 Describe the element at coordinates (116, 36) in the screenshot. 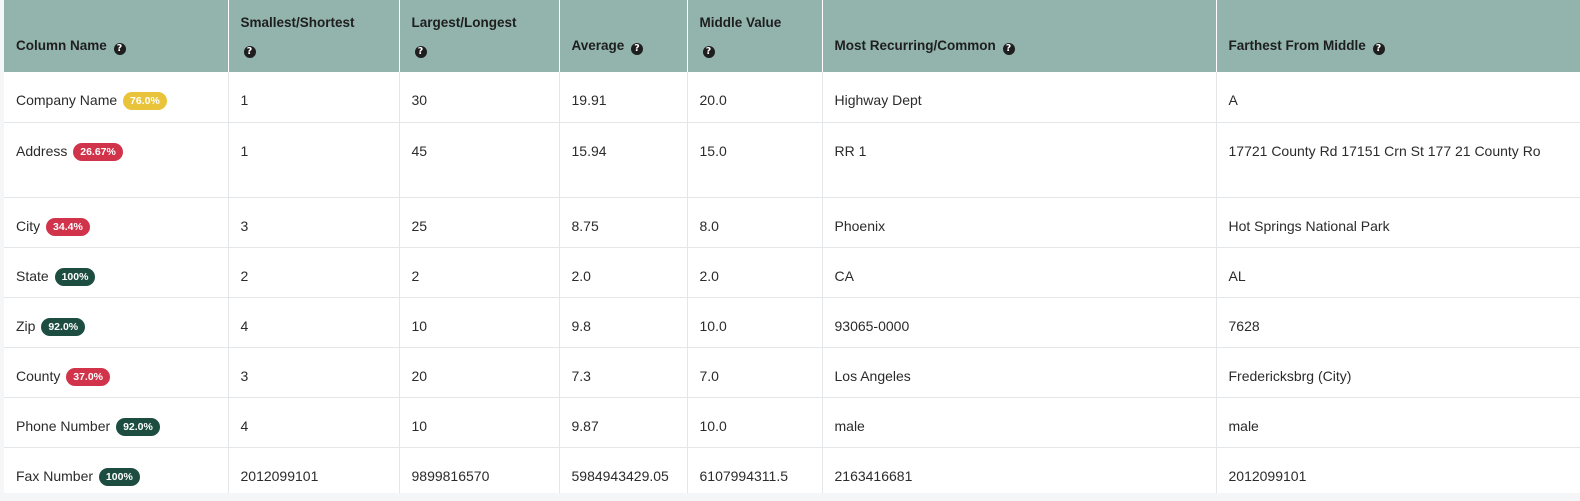

I see `header-column-name: Column Name ?` at that location.